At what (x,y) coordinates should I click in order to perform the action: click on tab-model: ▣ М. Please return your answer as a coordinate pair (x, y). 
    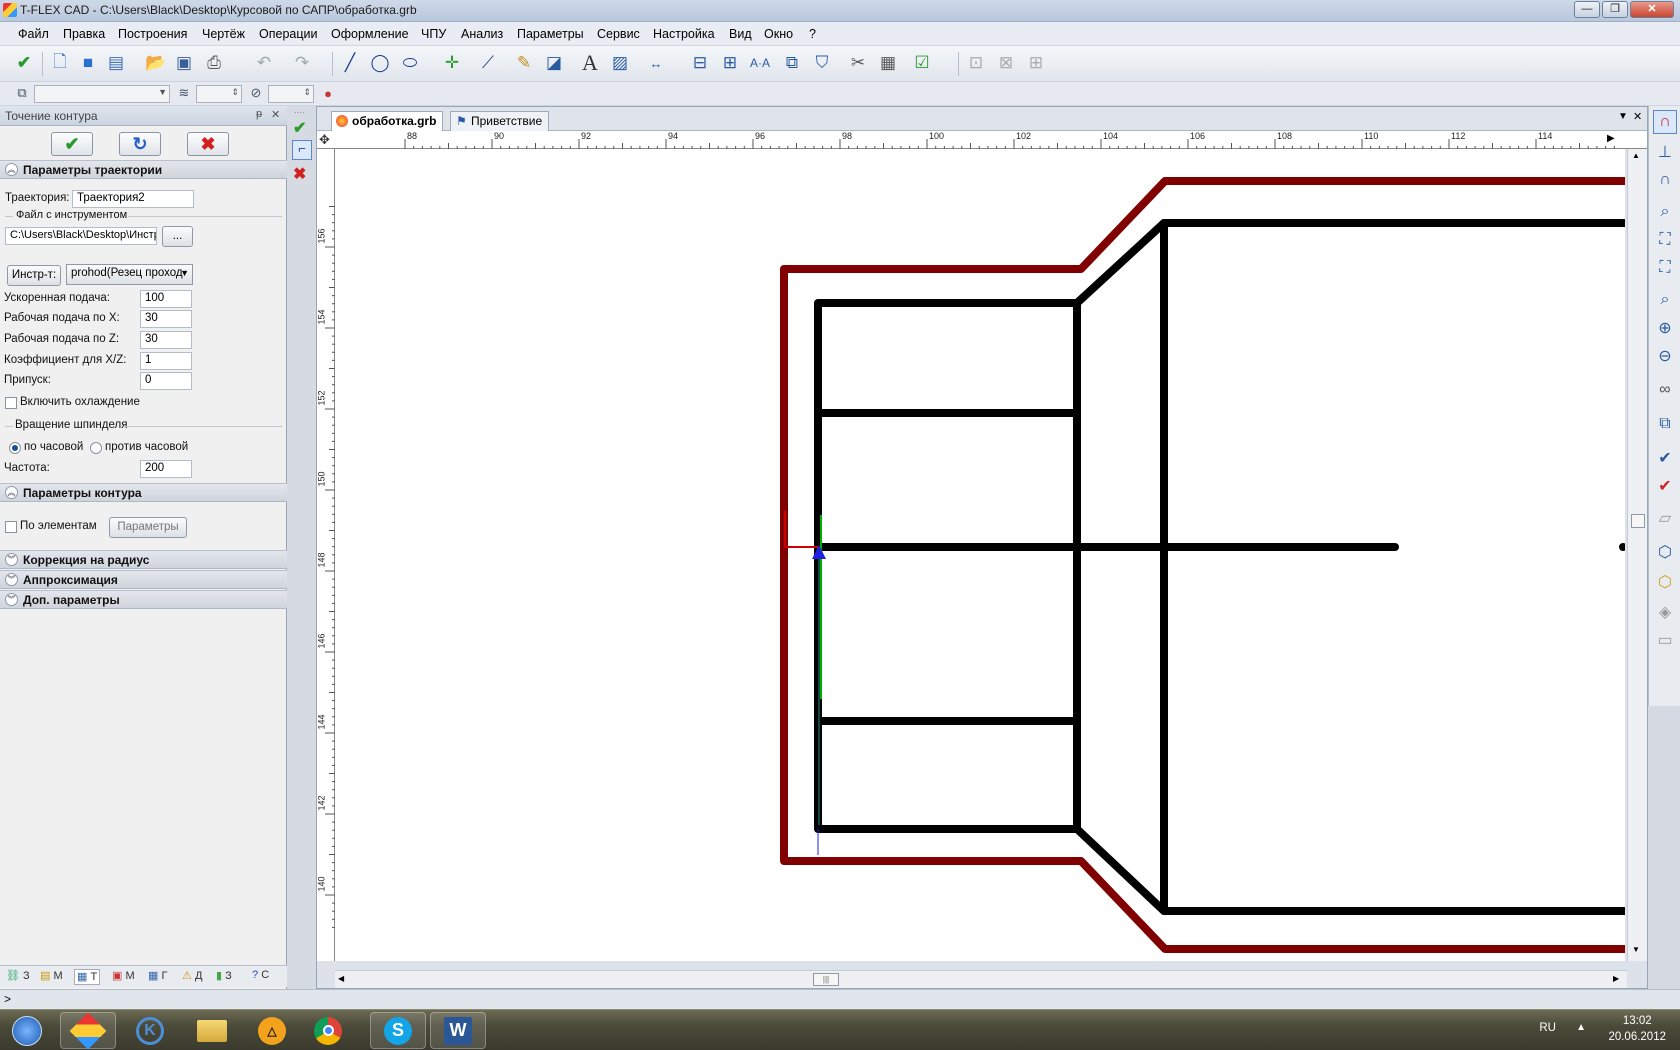
    Looking at the image, I should click on (123, 977).